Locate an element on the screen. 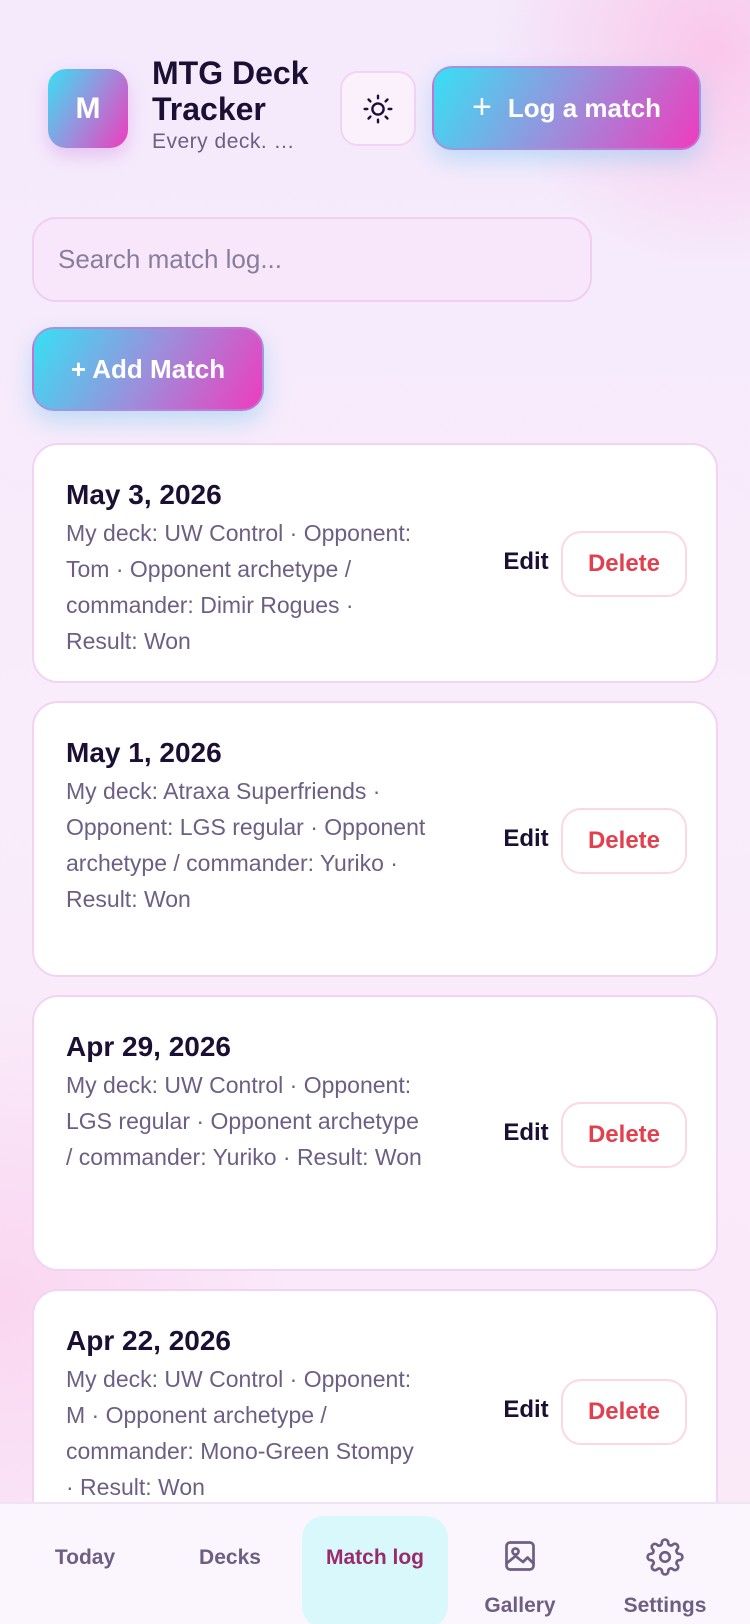  nav-label-decks: Decks is located at coordinates (230, 1557).